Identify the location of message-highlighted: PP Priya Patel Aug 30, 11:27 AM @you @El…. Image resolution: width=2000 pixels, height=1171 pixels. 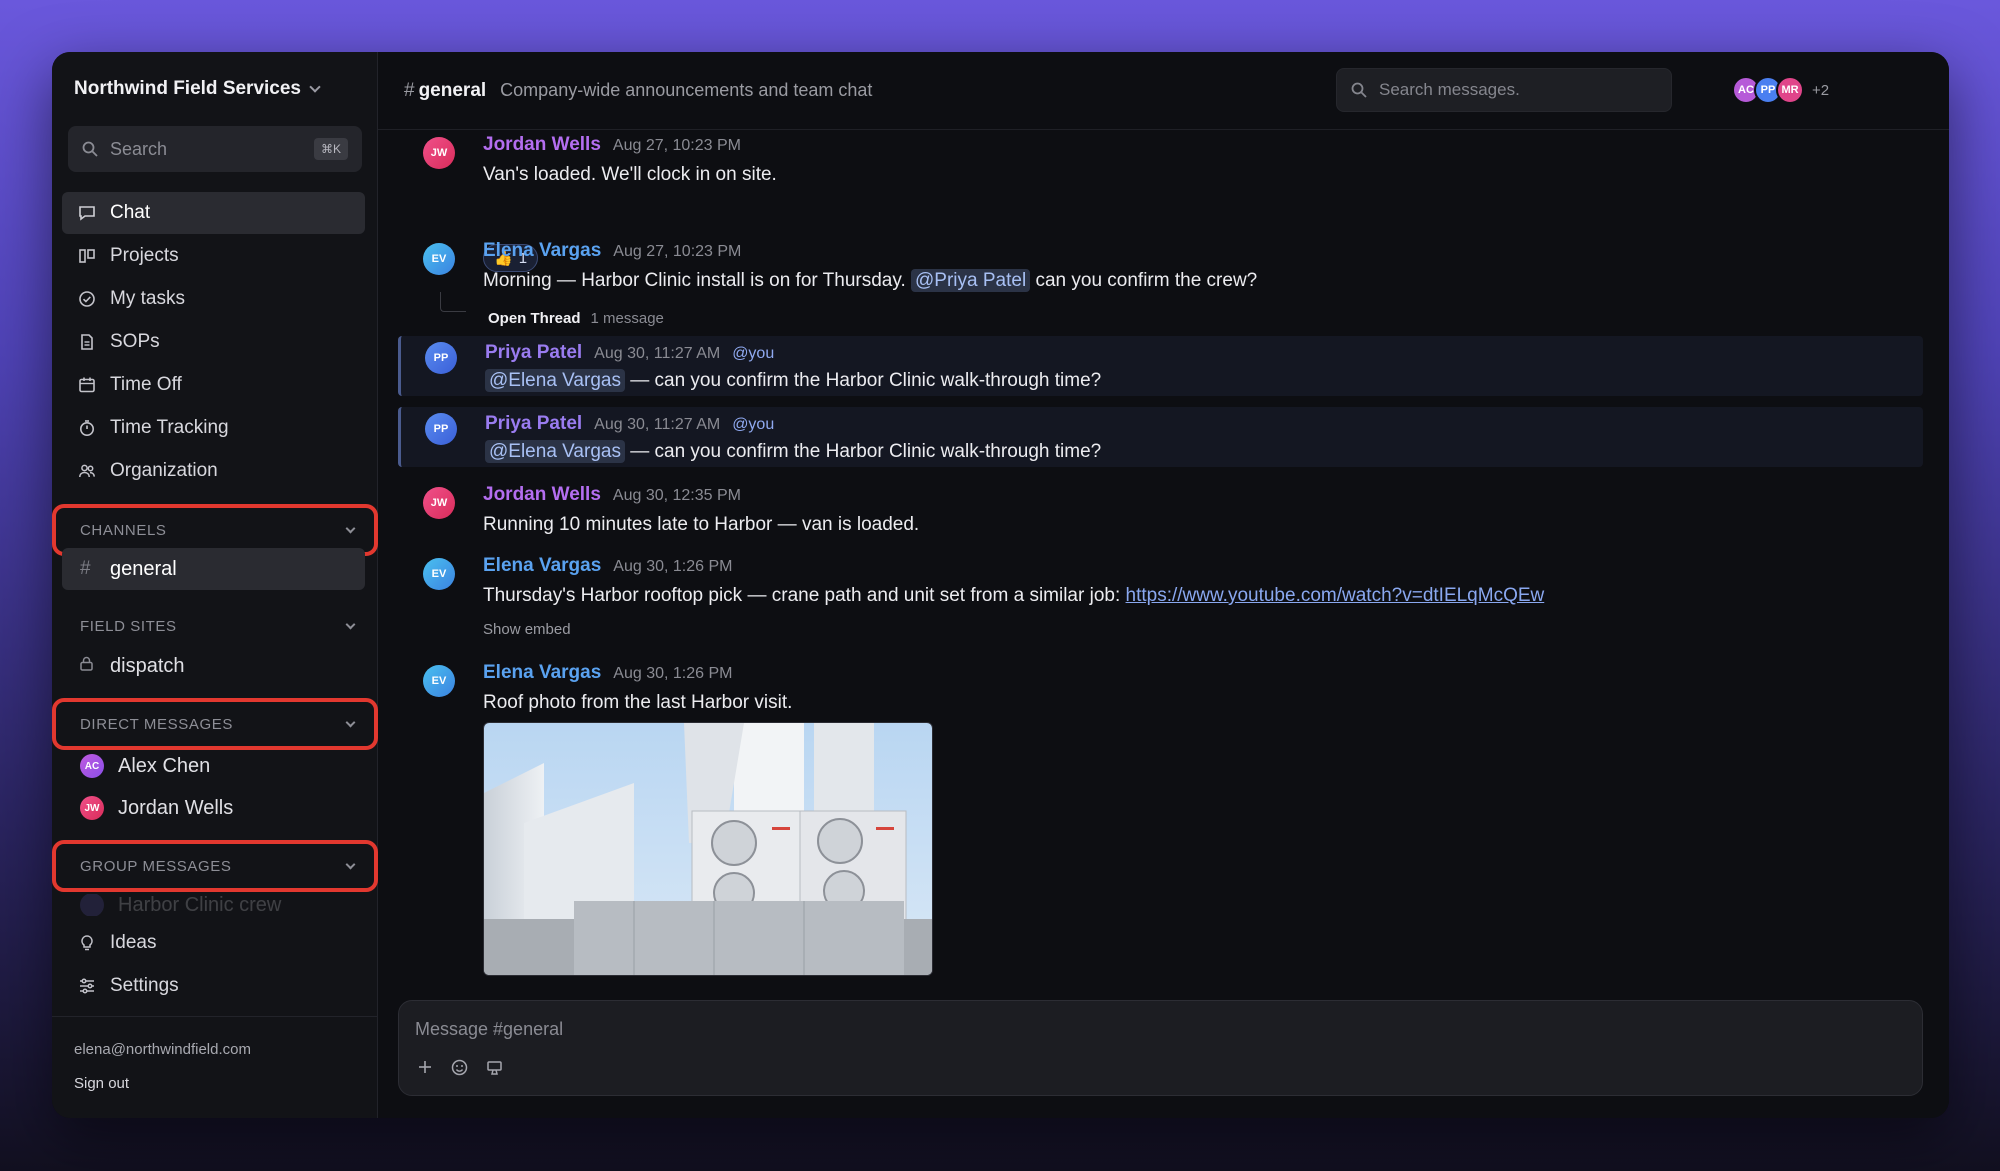
(1160, 437).